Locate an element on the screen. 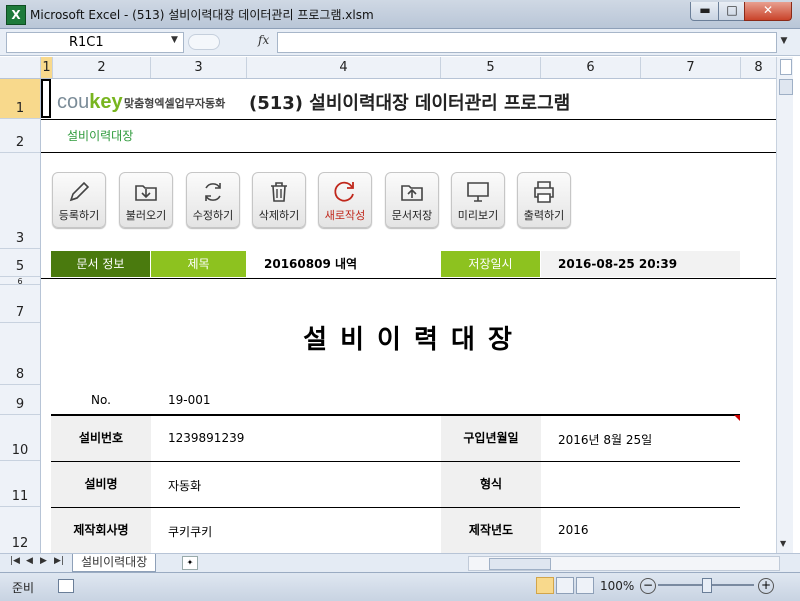 Image resolution: width=800 pixels, height=601 pixels. column-header-5: 5 is located at coordinates (491, 67).